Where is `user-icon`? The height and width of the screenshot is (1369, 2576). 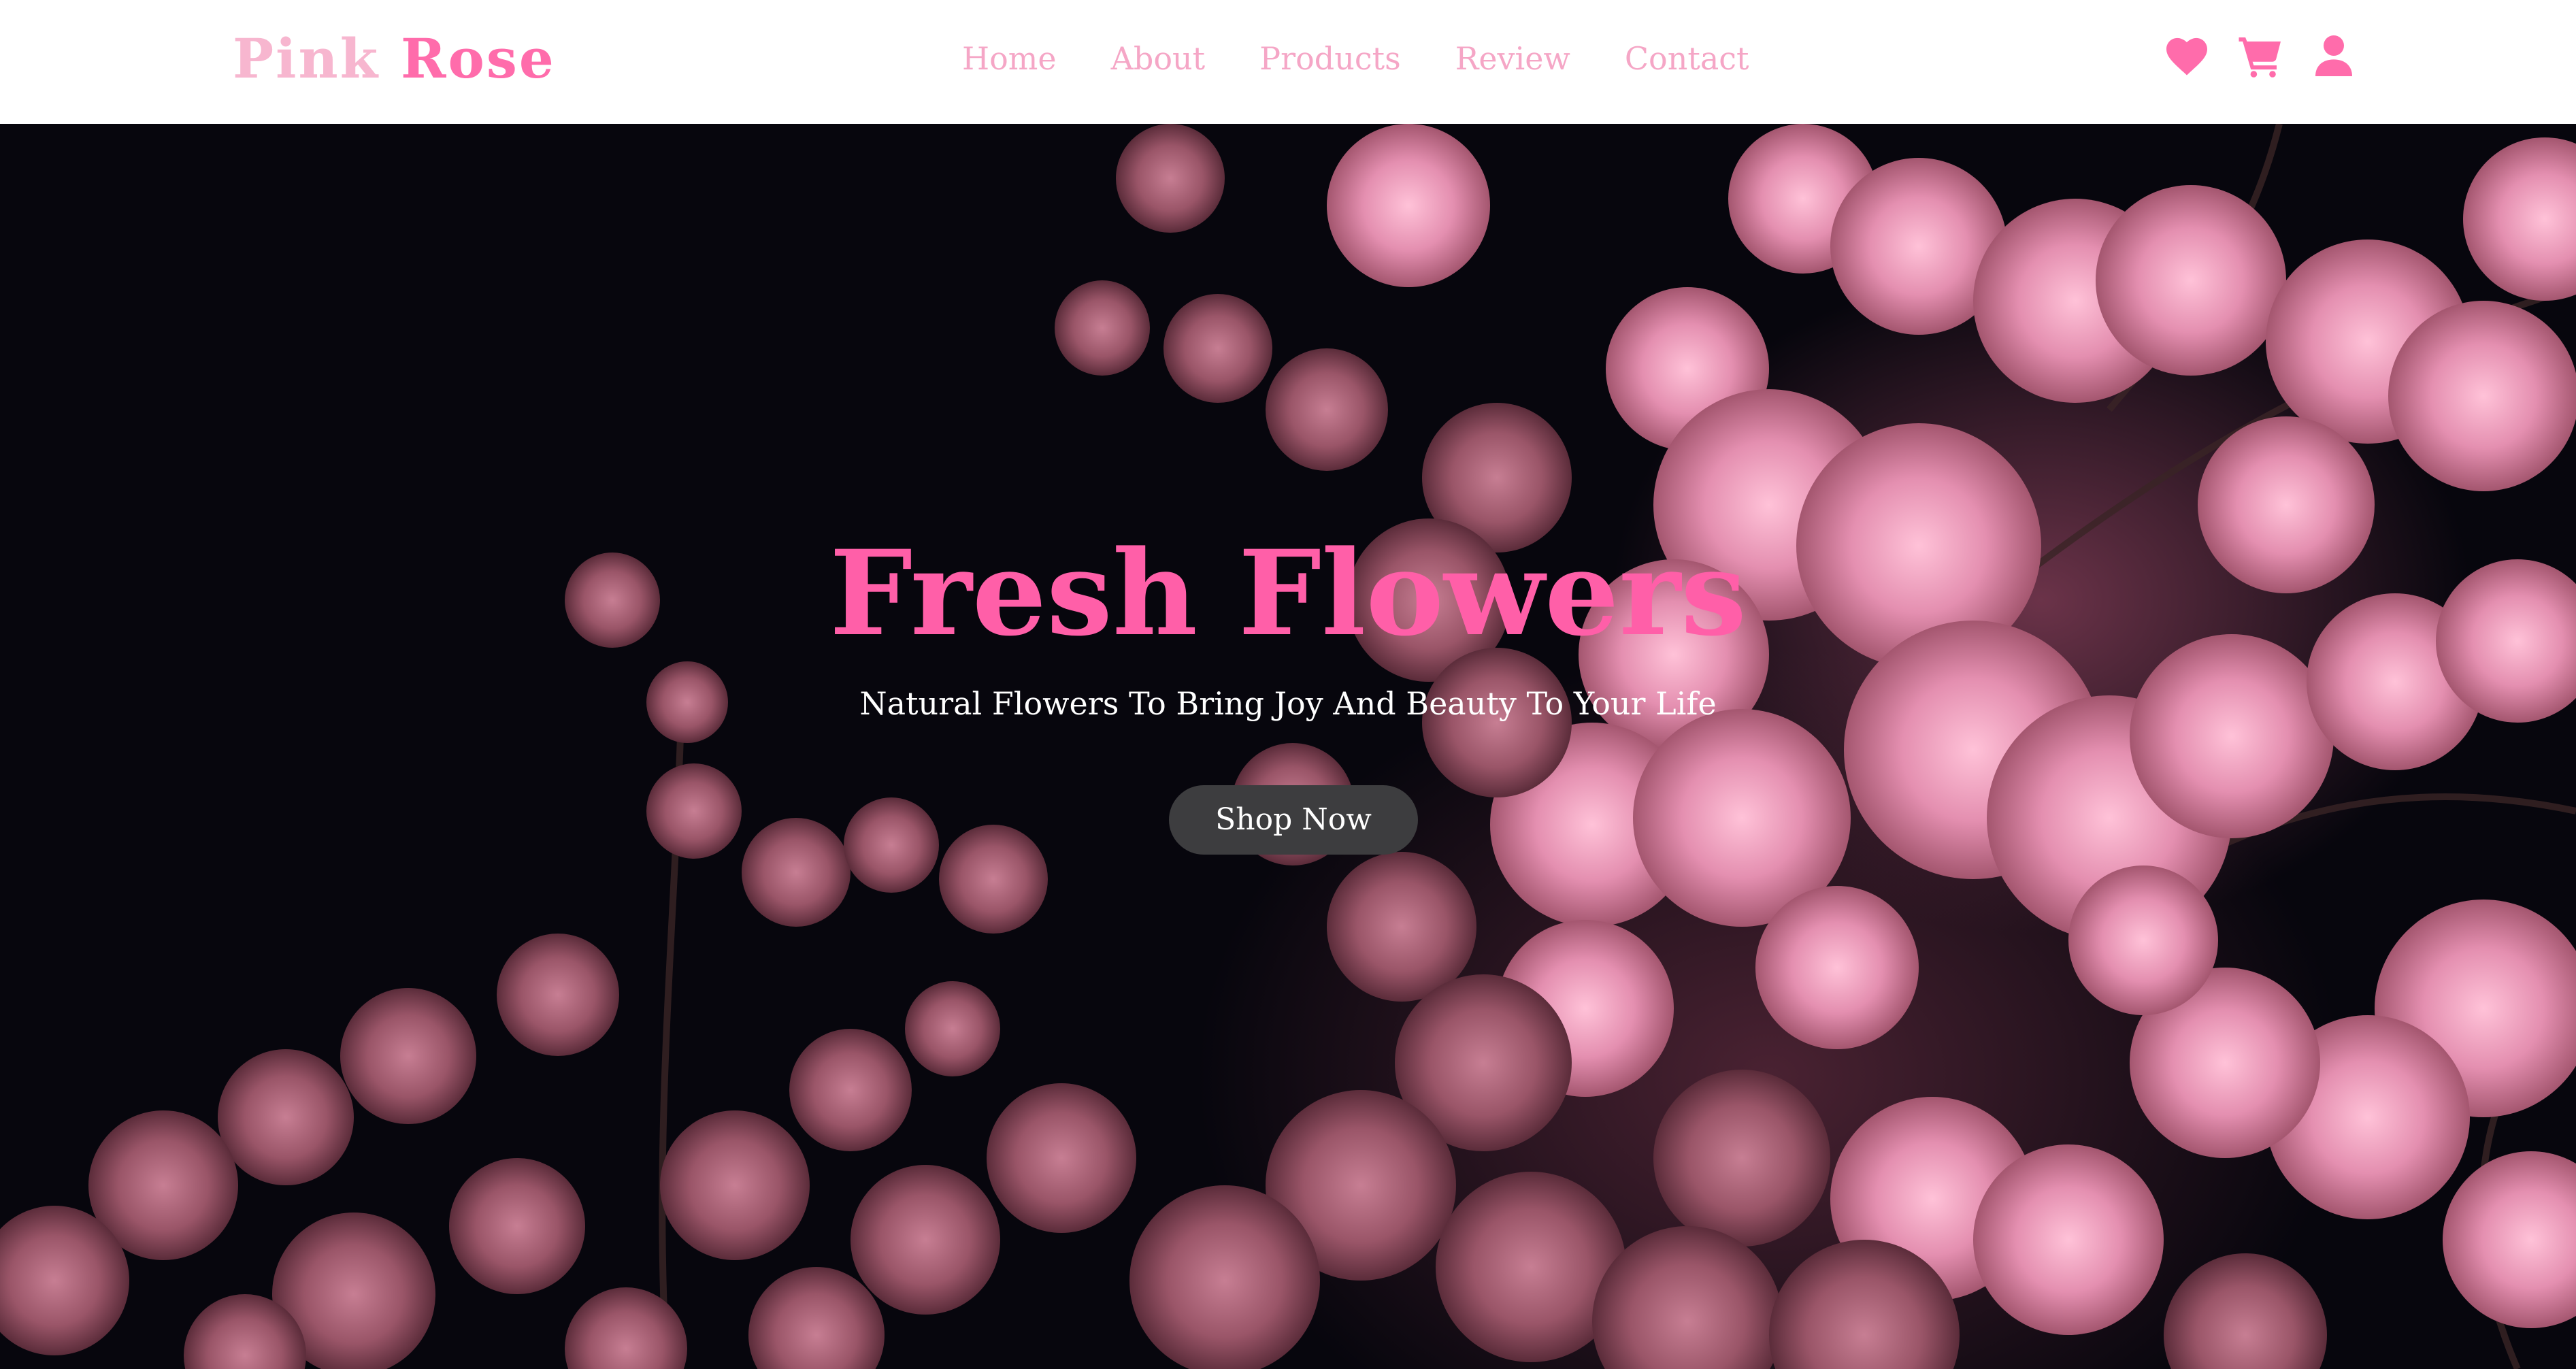 user-icon is located at coordinates (2334, 55).